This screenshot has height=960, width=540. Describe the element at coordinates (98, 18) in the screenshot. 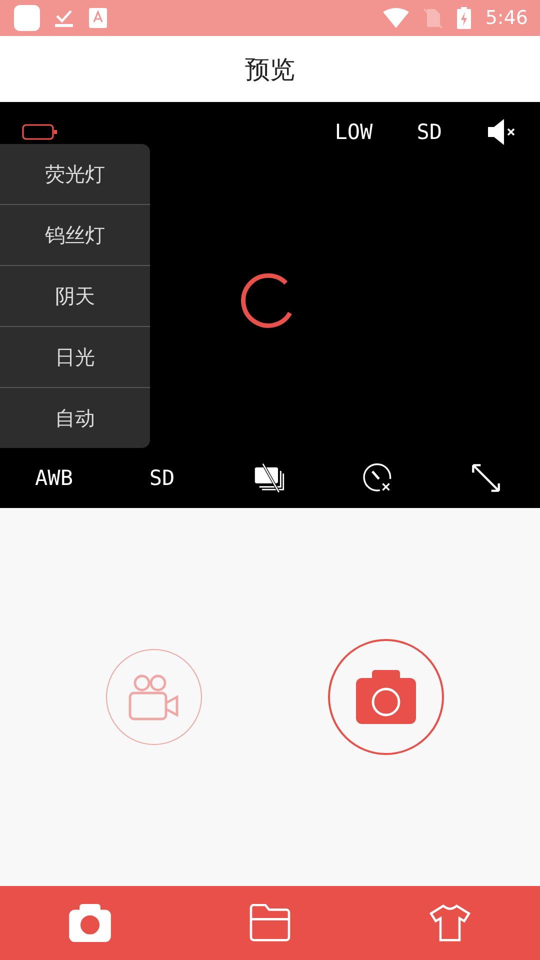

I see `document-icon` at that location.